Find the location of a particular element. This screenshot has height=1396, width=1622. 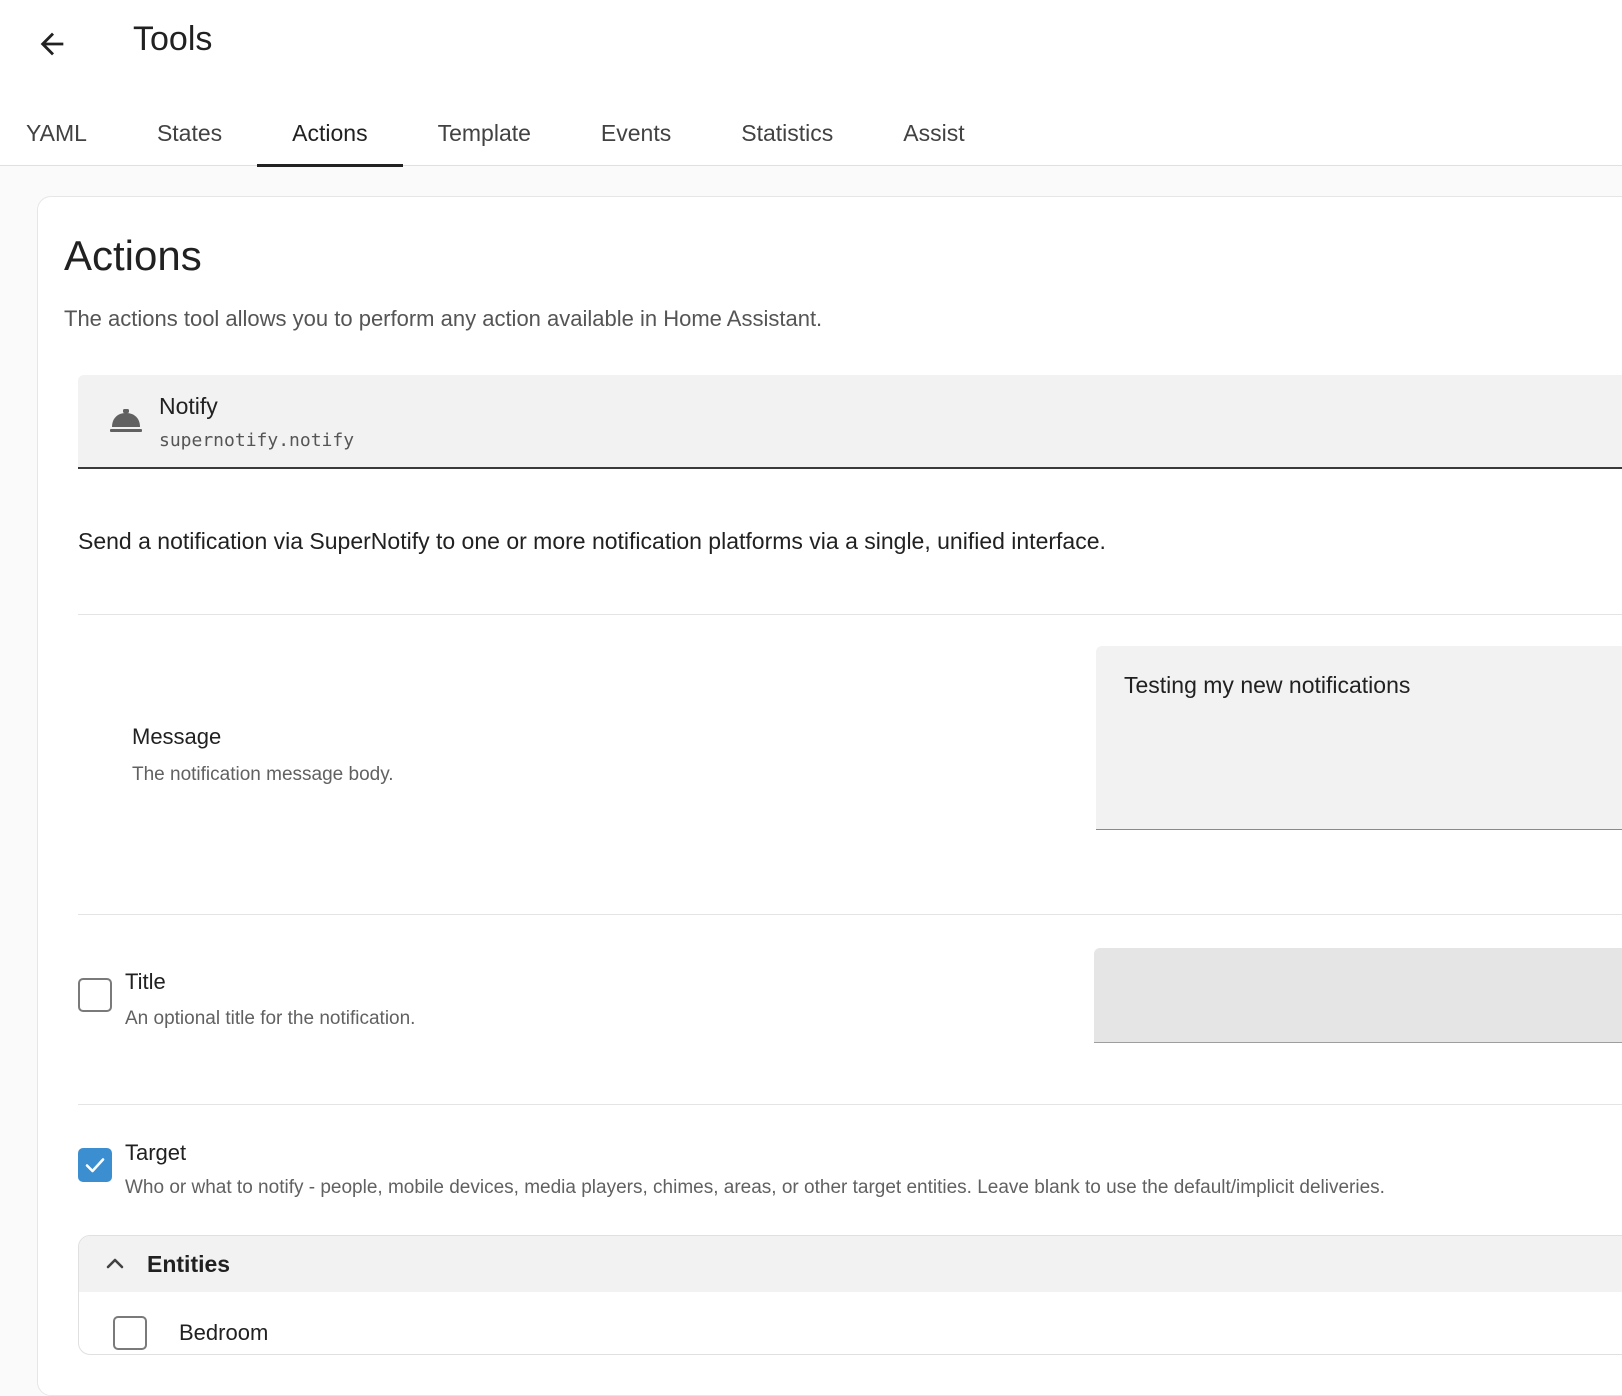

page-title: Tools is located at coordinates (173, 39).